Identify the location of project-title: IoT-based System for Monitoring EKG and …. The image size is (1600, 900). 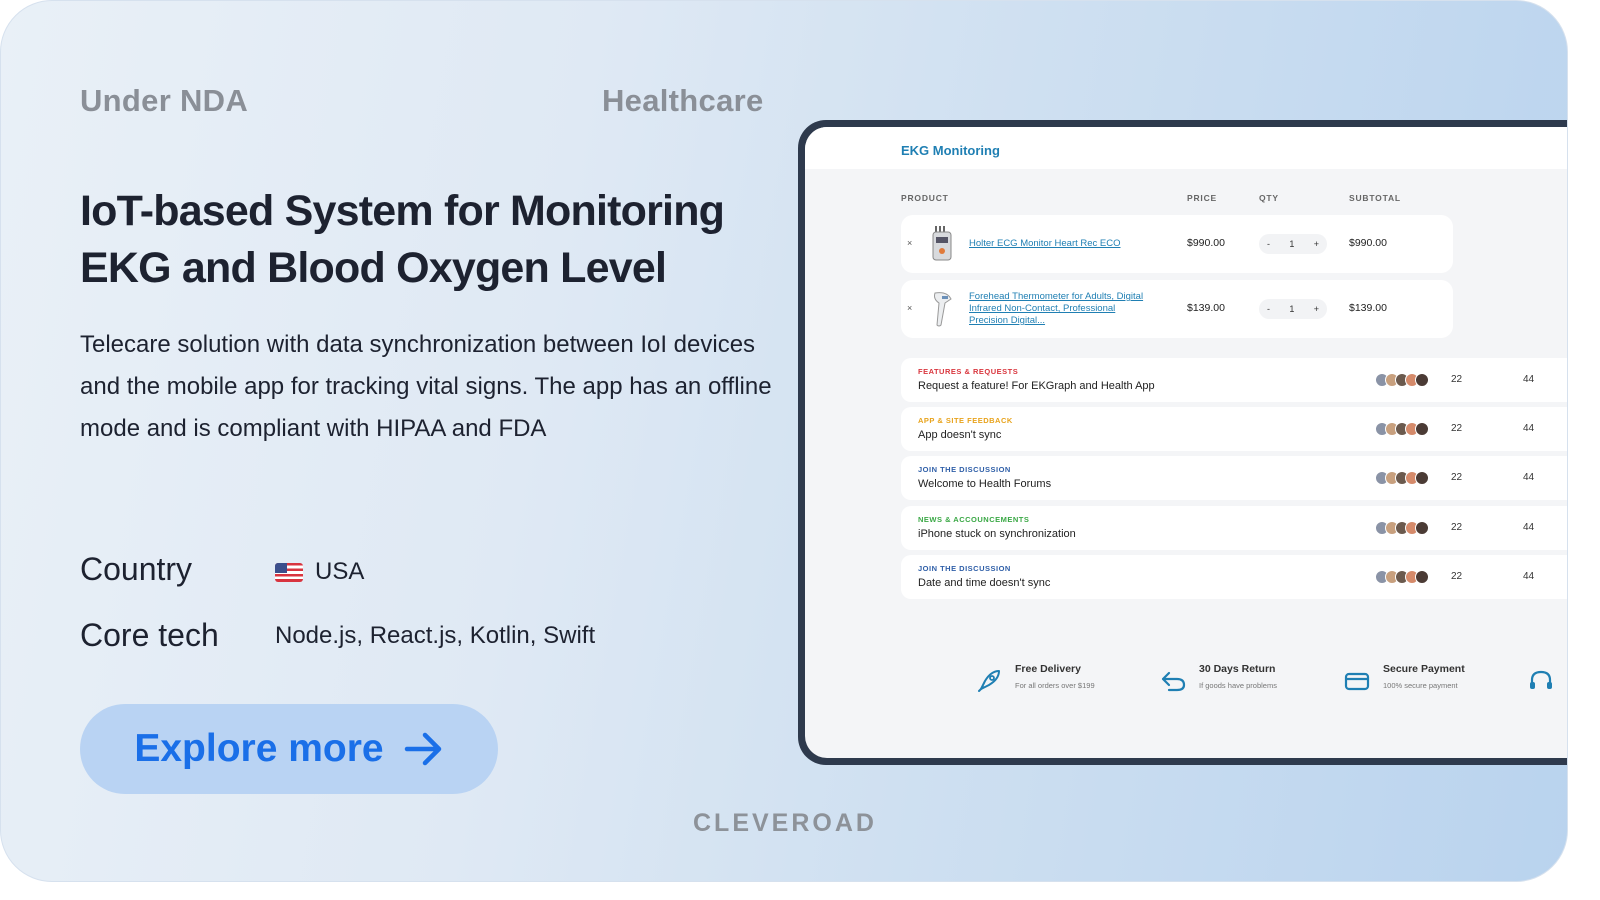
(402, 239).